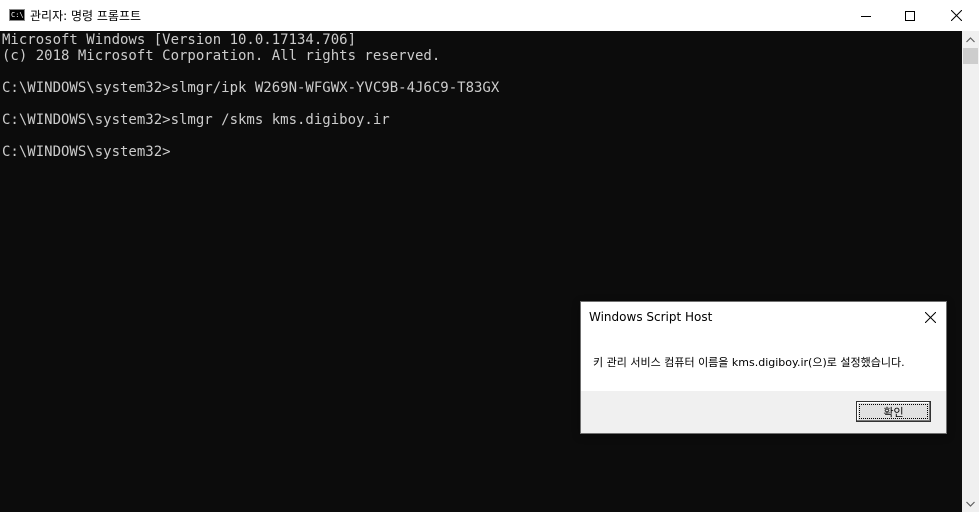 The image size is (979, 512). I want to click on minimize-icon, so click(866, 16).